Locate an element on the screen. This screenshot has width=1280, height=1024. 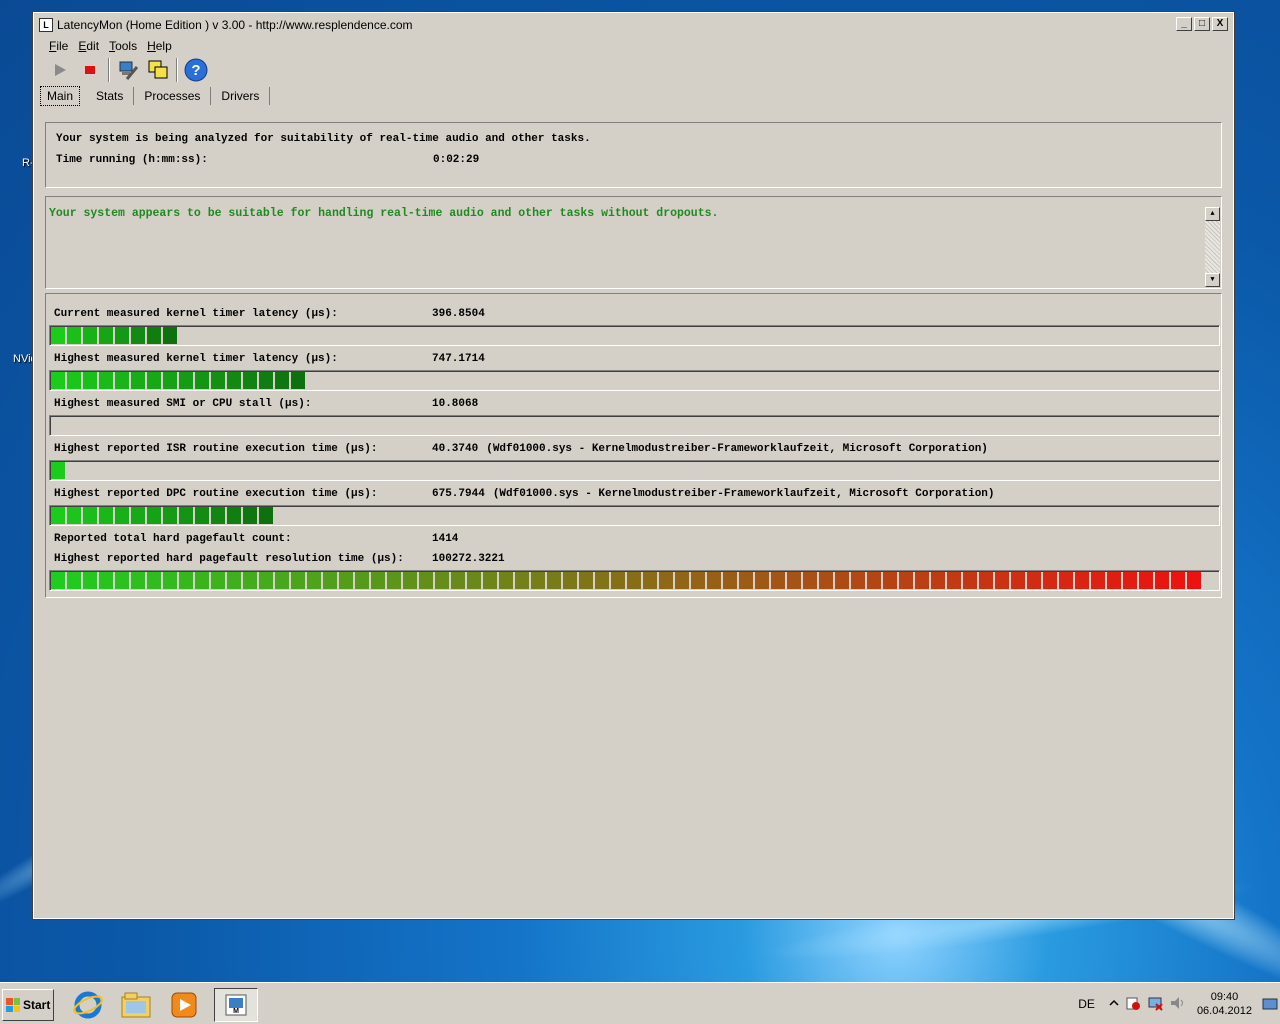
start-label: Start is located at coordinates (37, 1005).